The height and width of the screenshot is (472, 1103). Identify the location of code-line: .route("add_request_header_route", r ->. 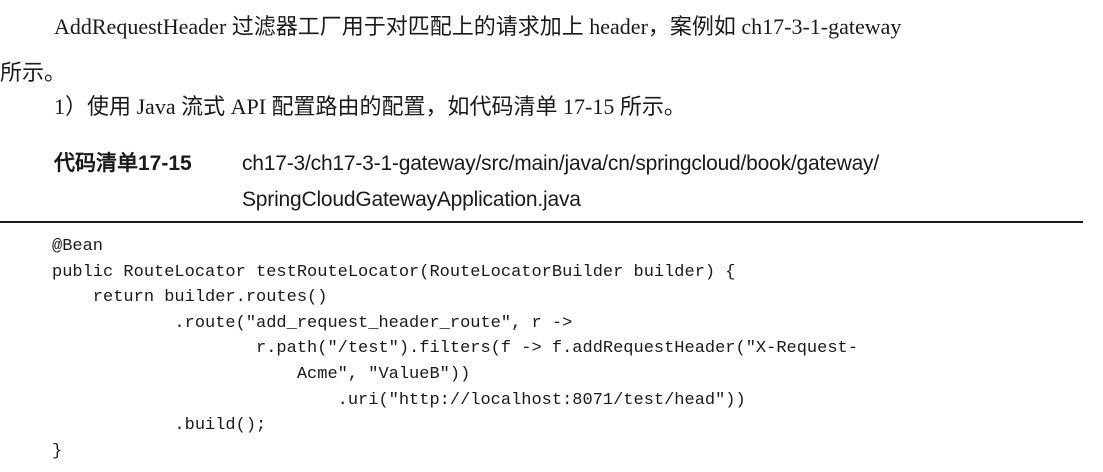
(312, 323).